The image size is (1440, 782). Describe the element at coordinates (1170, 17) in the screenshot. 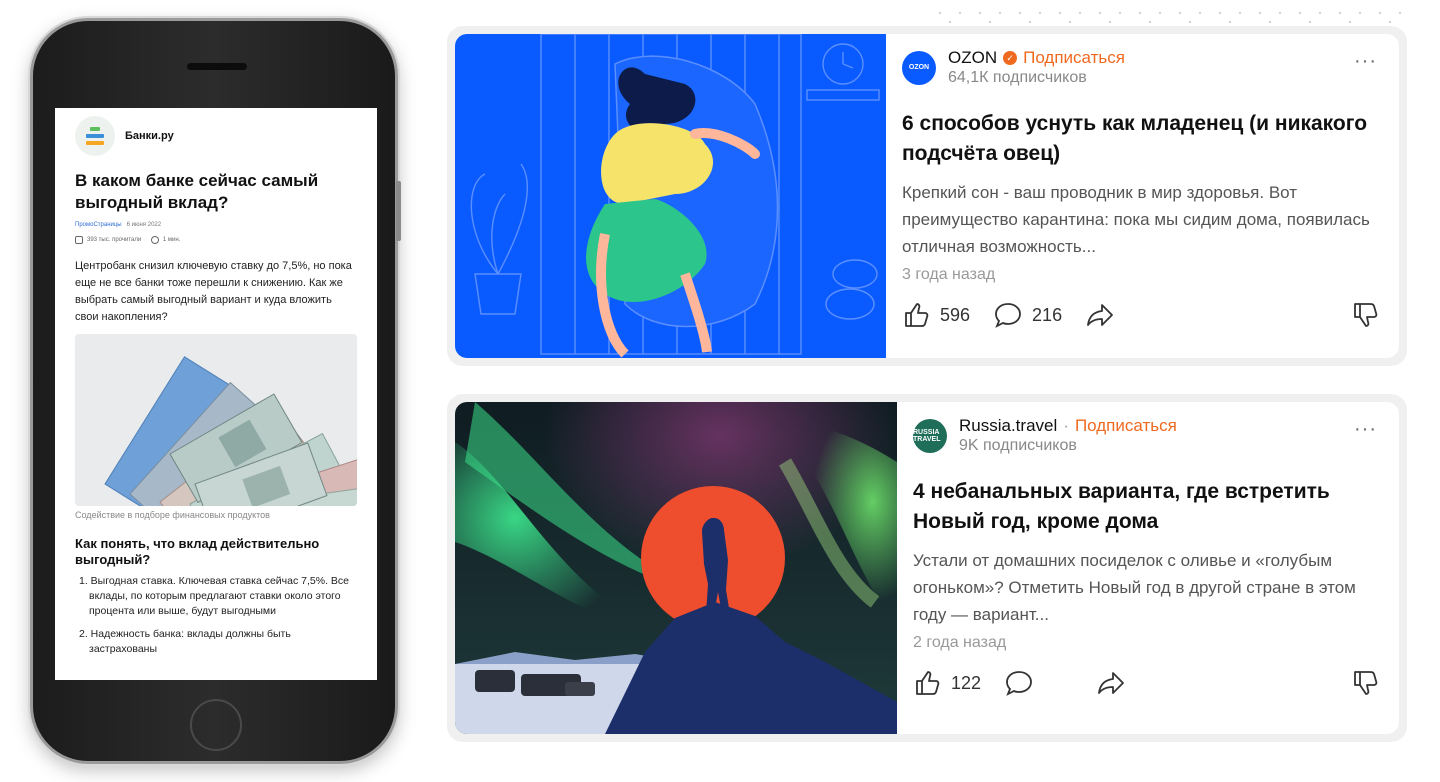

I see `decorative-dot-pattern` at that location.